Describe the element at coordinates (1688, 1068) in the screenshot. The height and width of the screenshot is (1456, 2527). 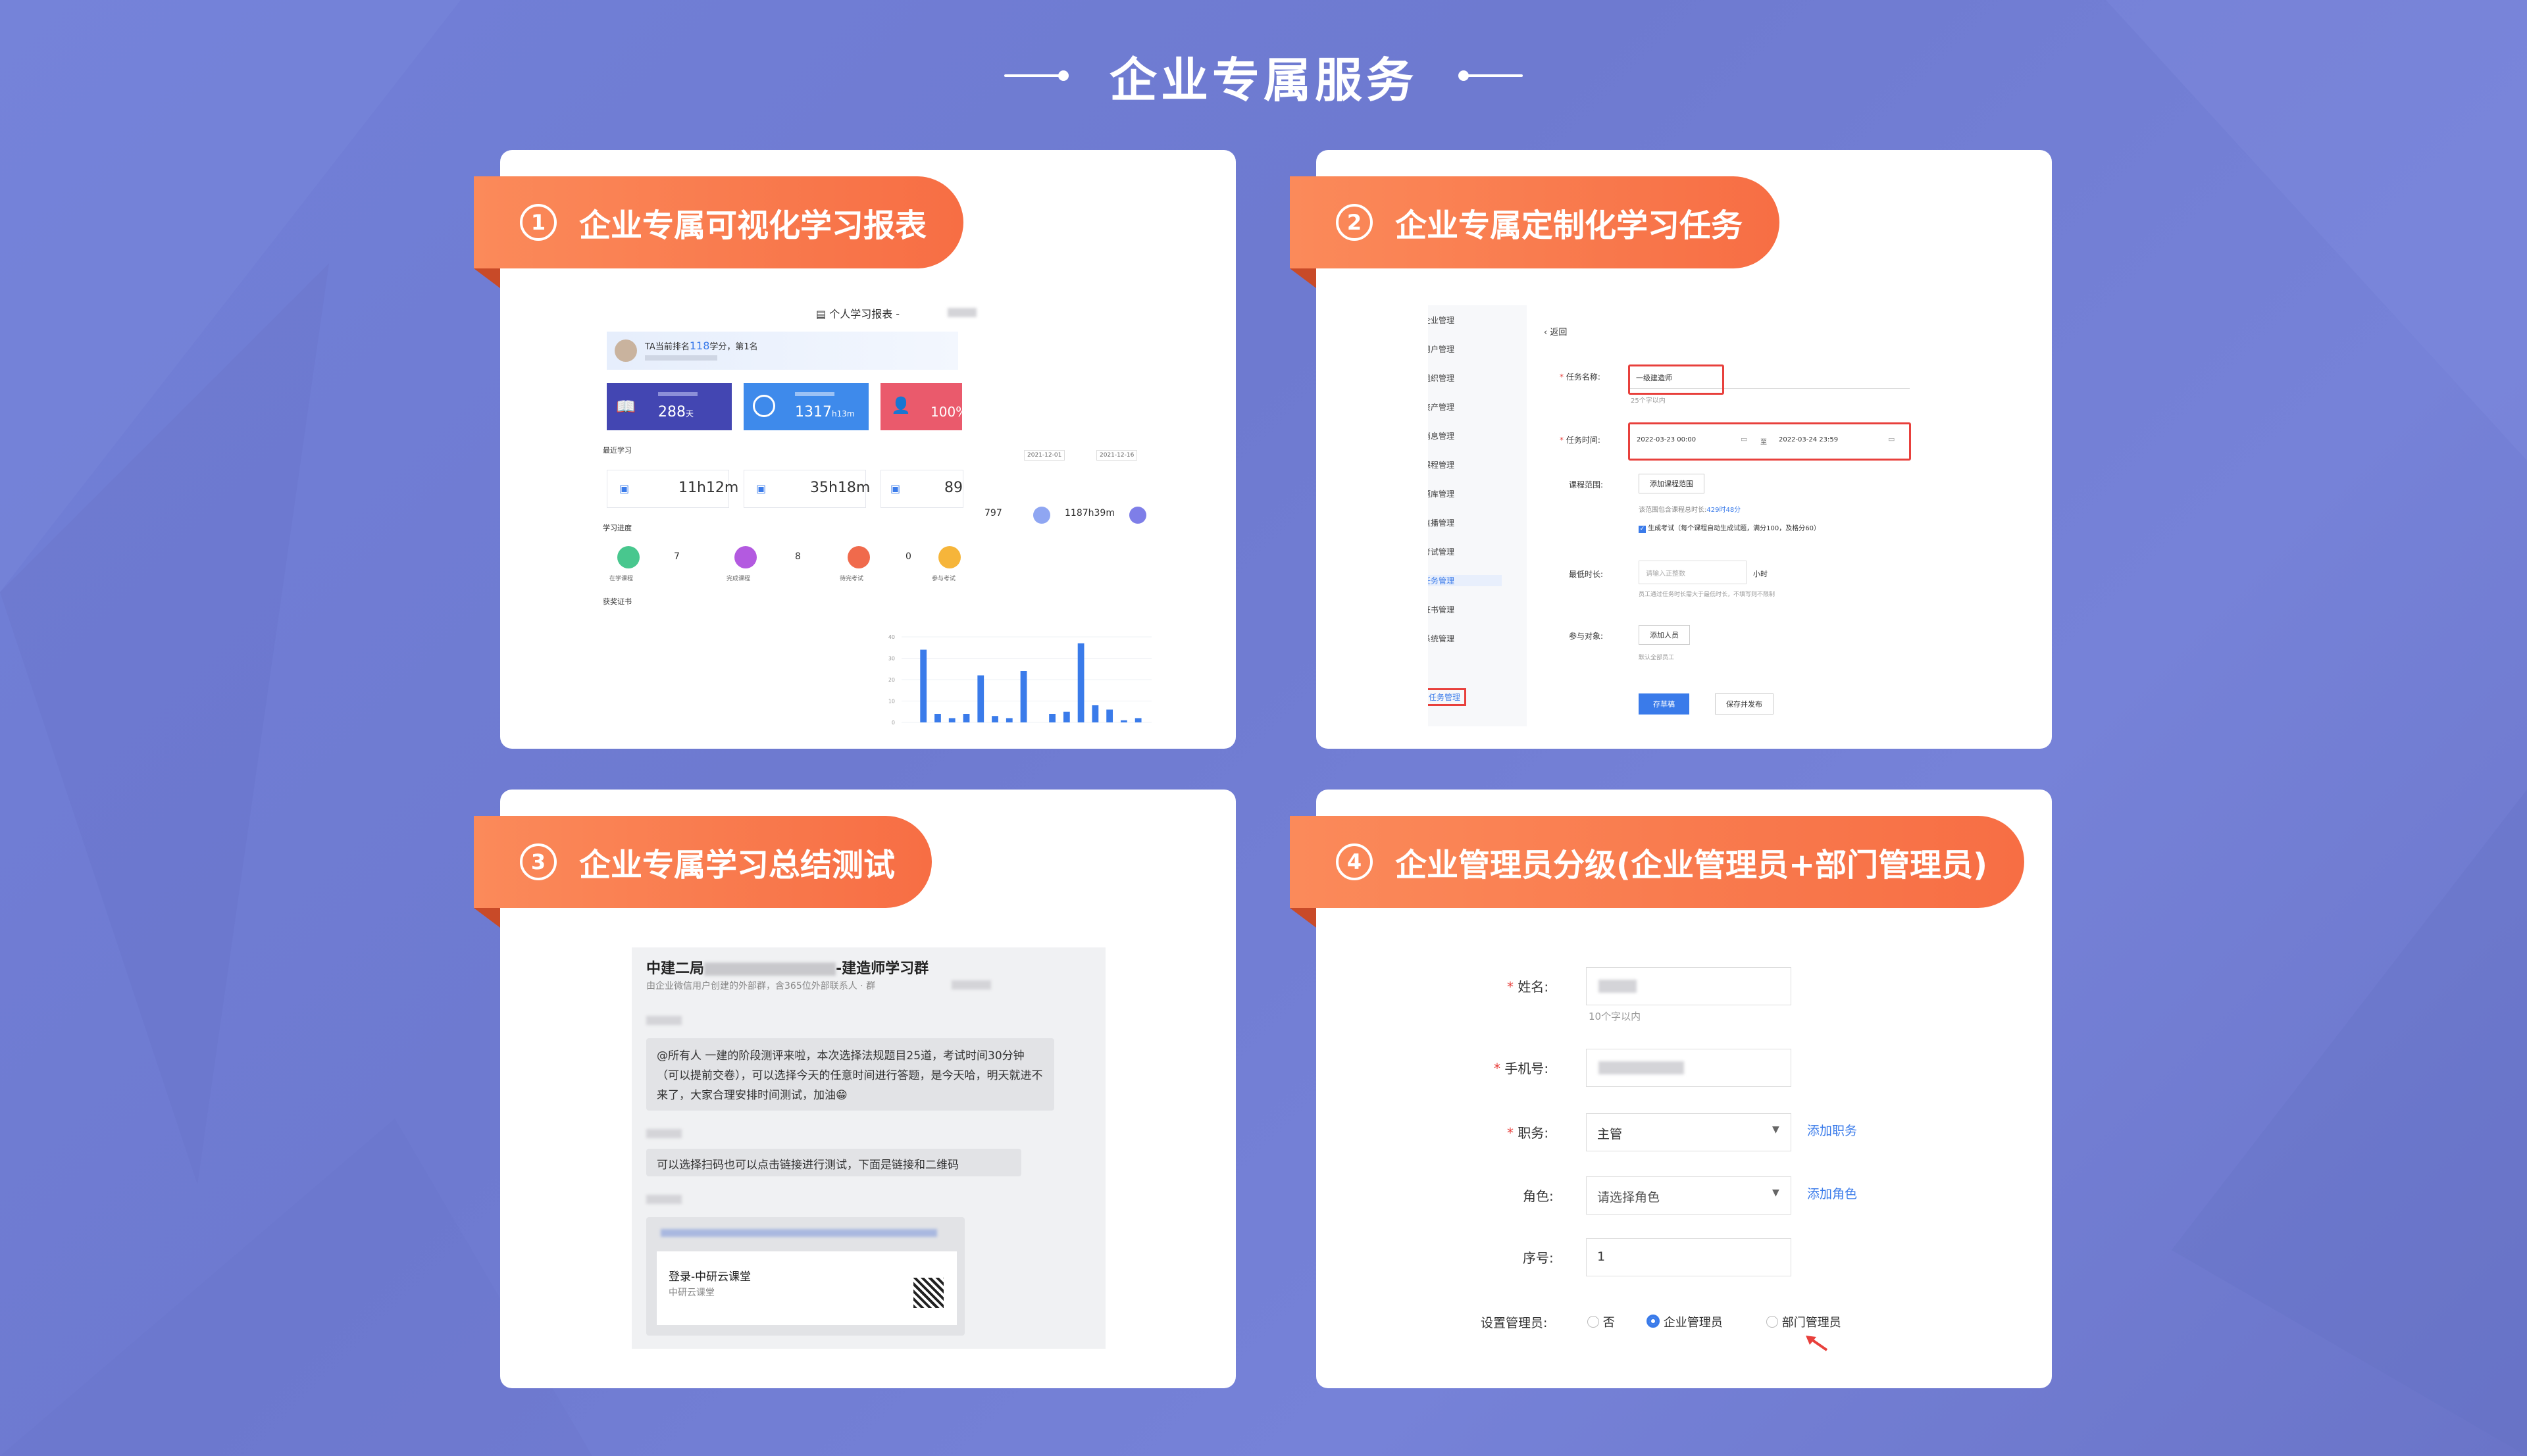
I see `phone-input` at that location.